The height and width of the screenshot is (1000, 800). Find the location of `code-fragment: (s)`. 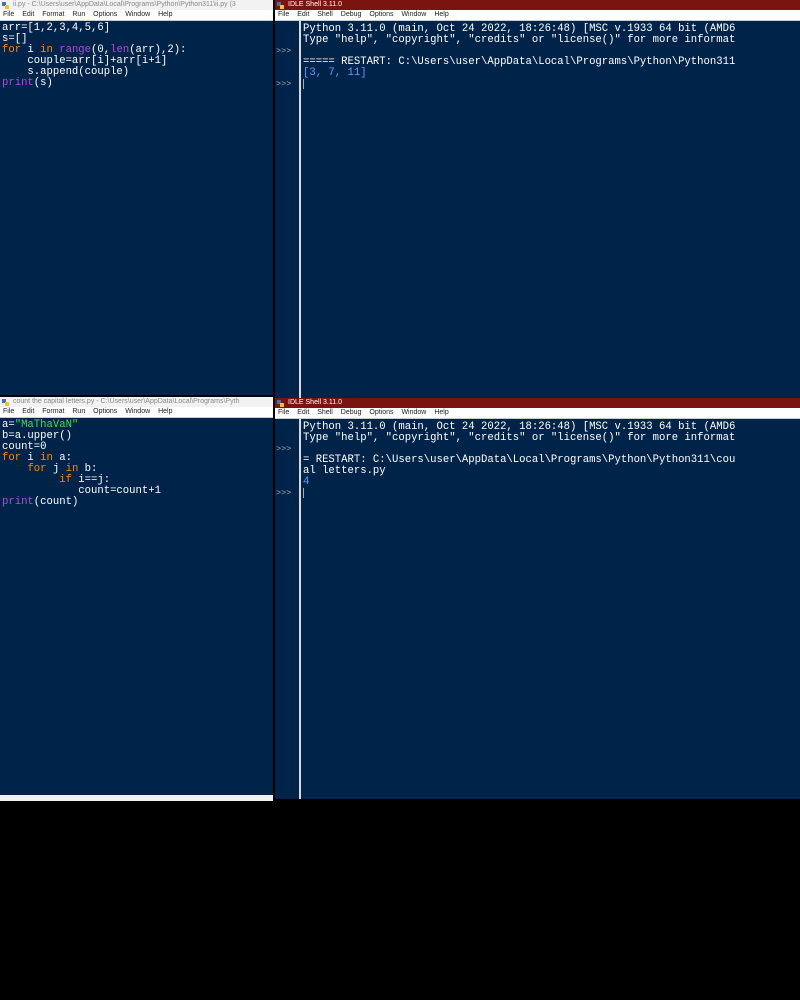

code-fragment: (s) is located at coordinates (43, 83).